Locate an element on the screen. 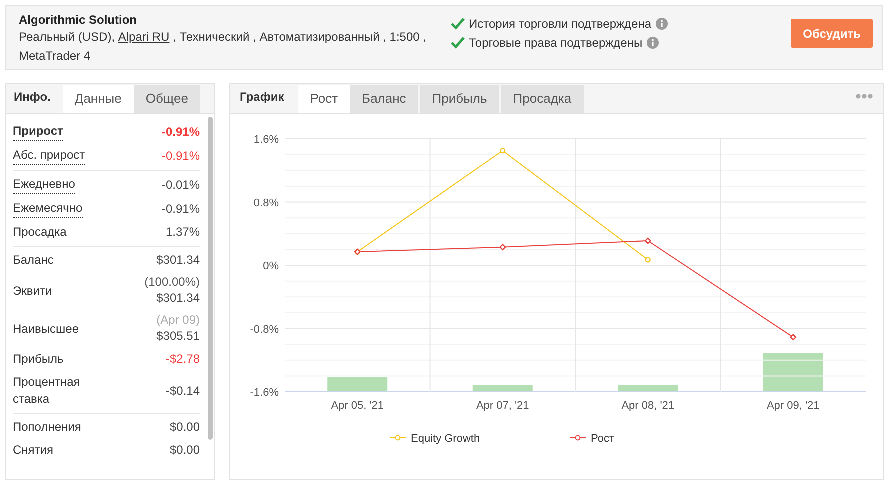 This screenshot has height=483, width=887. tab: Прибыль is located at coordinates (460, 99).